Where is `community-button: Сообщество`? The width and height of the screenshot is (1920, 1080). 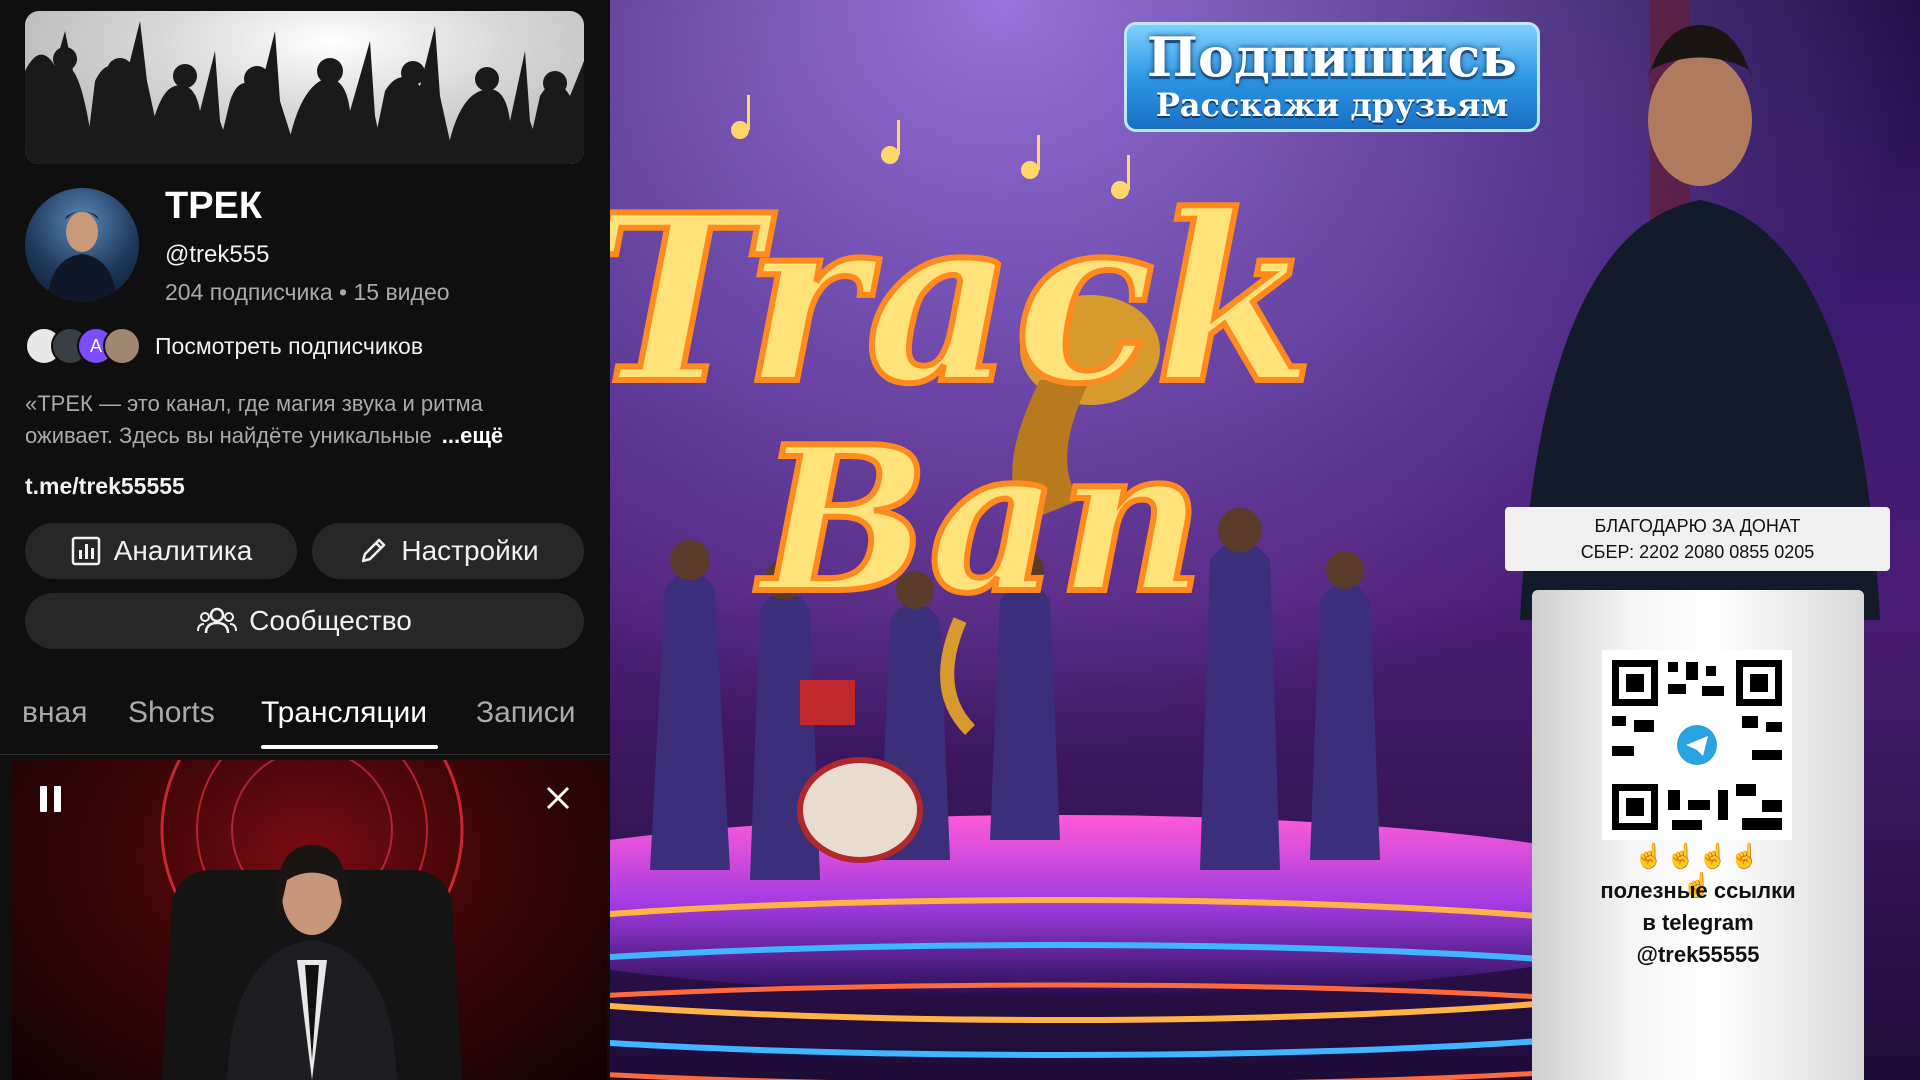
community-button: Сообщество is located at coordinates (304, 621).